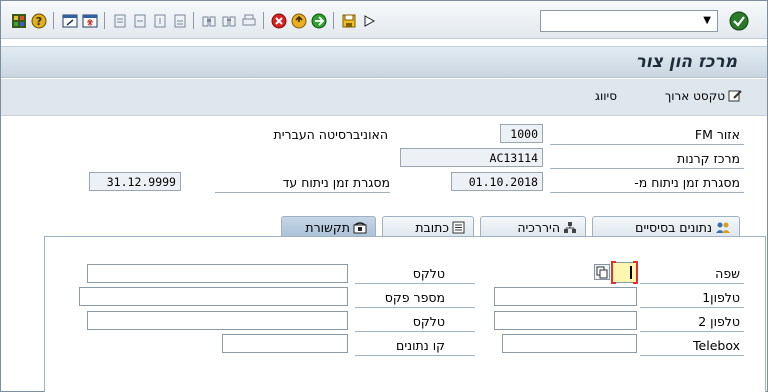  I want to click on tab-basic-data-label: נתונים בסיסיים, so click(673, 227).